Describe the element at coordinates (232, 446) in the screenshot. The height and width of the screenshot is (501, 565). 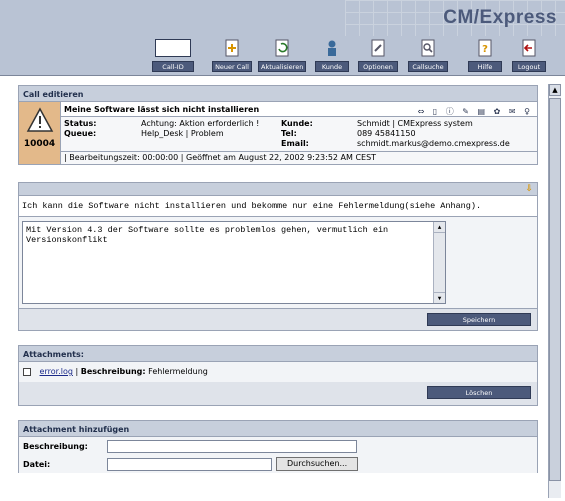
I see `add-description-input` at that location.